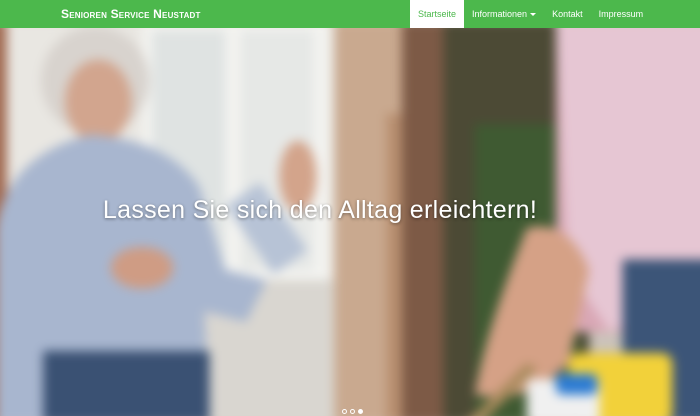 Image resolution: width=700 pixels, height=416 pixels. What do you see at coordinates (567, 14) in the screenshot?
I see `nav-item-kontakt: Kontakt` at bounding box center [567, 14].